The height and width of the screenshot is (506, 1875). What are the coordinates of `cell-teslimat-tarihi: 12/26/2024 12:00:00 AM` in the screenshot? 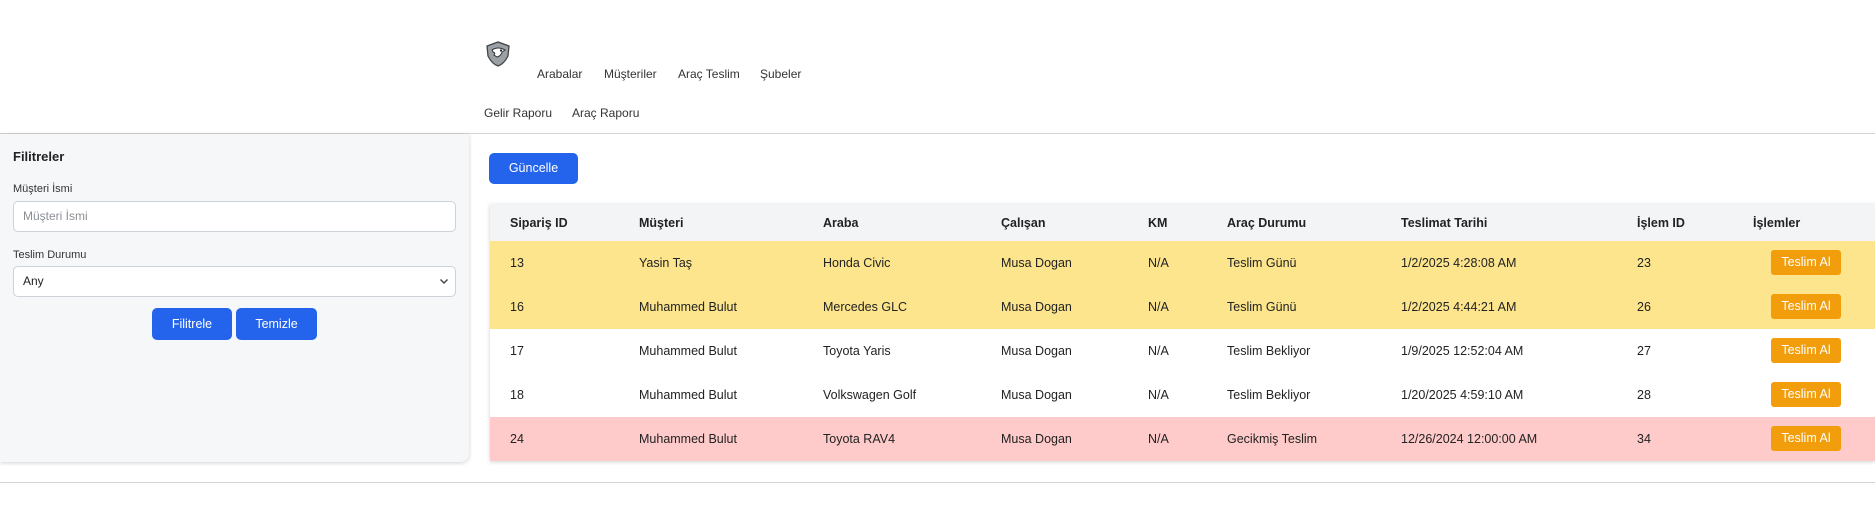 It's located at (1469, 439).